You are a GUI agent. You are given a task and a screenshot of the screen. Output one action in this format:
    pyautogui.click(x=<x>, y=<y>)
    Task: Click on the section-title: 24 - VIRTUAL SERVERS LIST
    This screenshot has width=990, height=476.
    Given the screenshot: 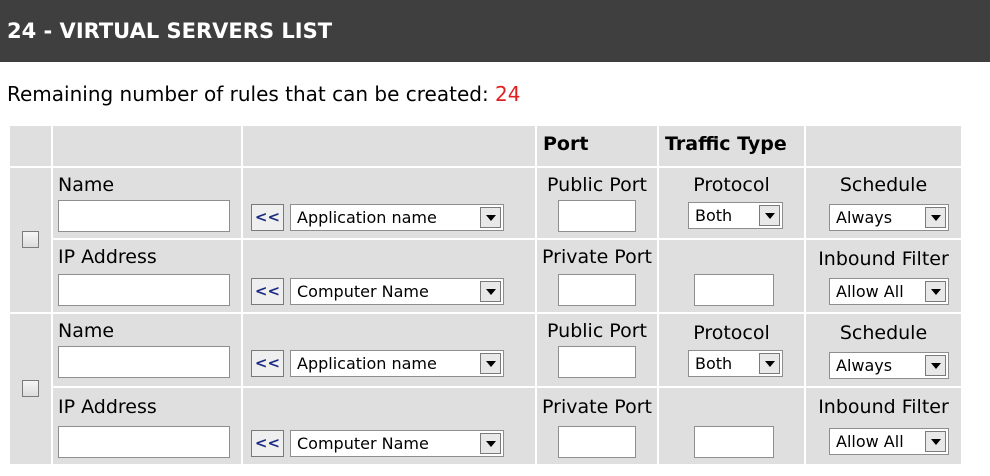 What is the action you would take?
    pyautogui.click(x=495, y=31)
    